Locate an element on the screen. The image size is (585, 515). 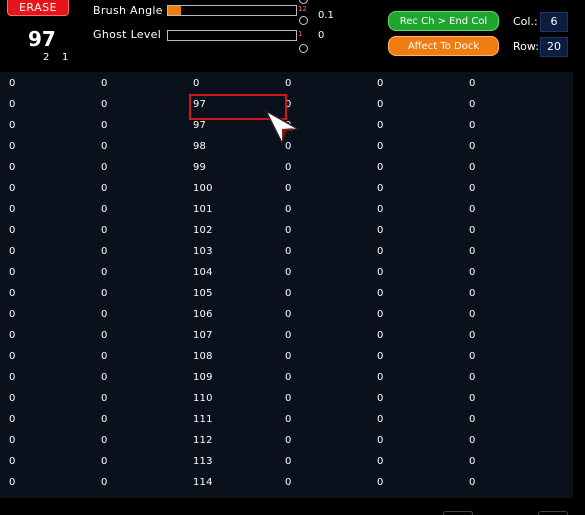
brush-angle-knob is located at coordinates (303, 20).